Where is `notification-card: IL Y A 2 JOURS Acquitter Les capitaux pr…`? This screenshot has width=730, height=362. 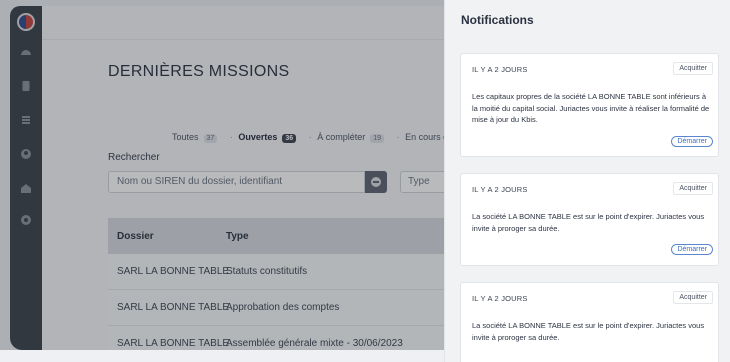 notification-card: IL Y A 2 JOURS Acquitter Les capitaux pr… is located at coordinates (589, 105).